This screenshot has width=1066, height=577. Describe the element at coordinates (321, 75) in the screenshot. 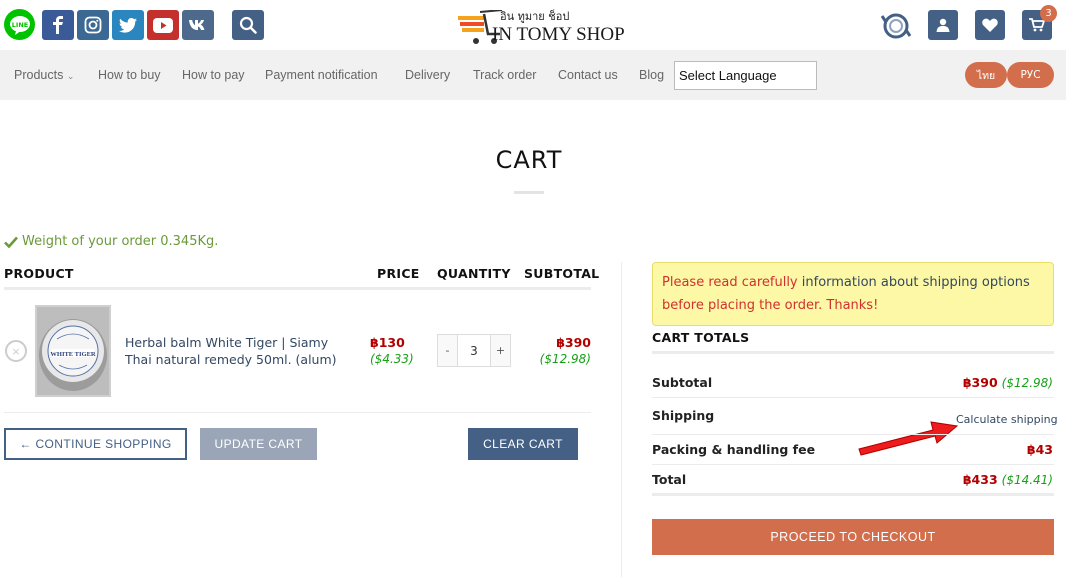

I see `nav-item-payment-notification: Payment notification` at that location.